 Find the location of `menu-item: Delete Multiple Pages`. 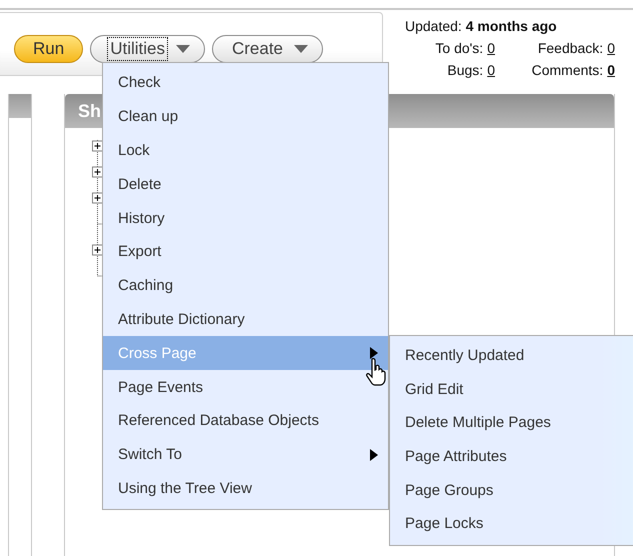

menu-item: Delete Multiple Pages is located at coordinates (511, 423).